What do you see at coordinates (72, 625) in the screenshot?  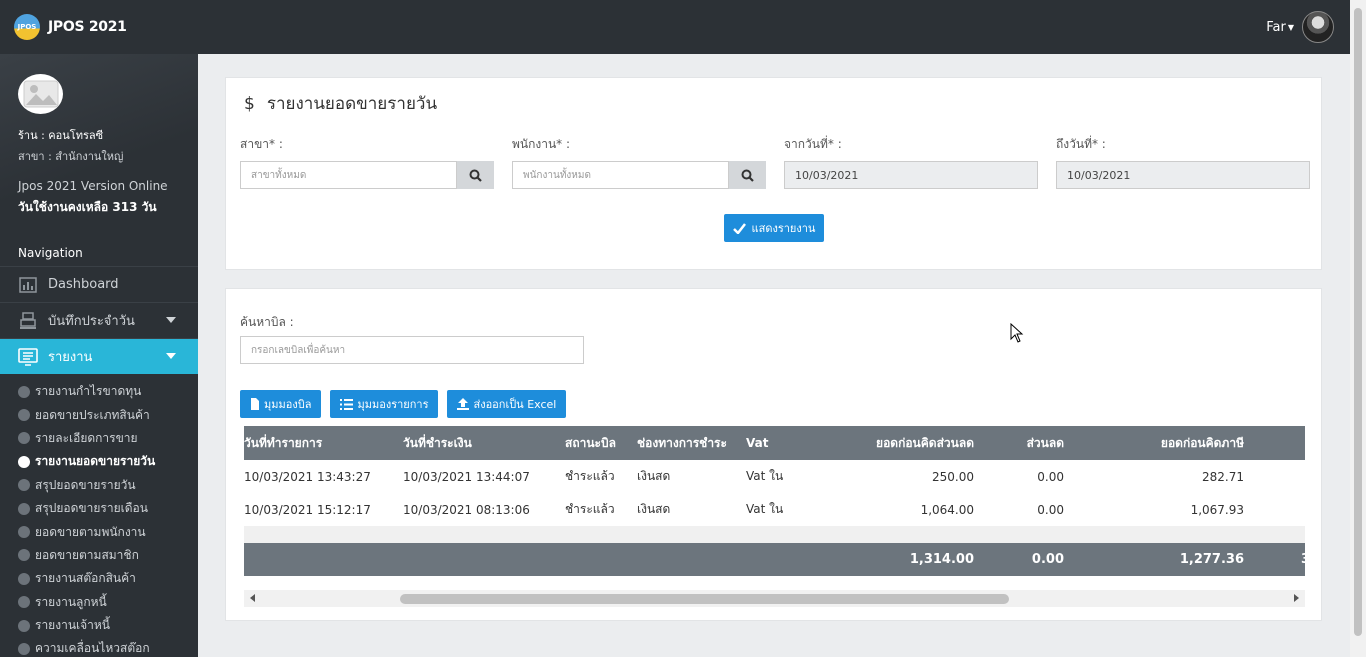 I see `submenu-label: รายงานเจ้าหนี้` at bounding box center [72, 625].